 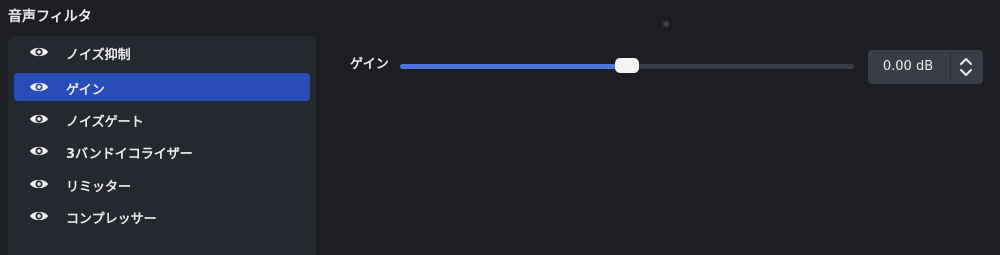 What do you see at coordinates (162, 184) in the screenshot?
I see `filter-item-limiter: リミッター` at bounding box center [162, 184].